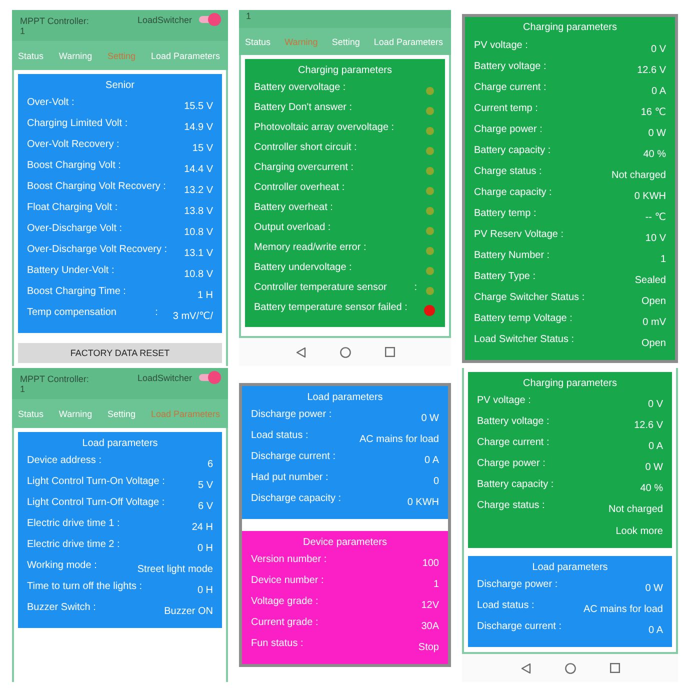 The height and width of the screenshot is (688, 688). I want to click on parameter-label: Charge power :, so click(511, 463).